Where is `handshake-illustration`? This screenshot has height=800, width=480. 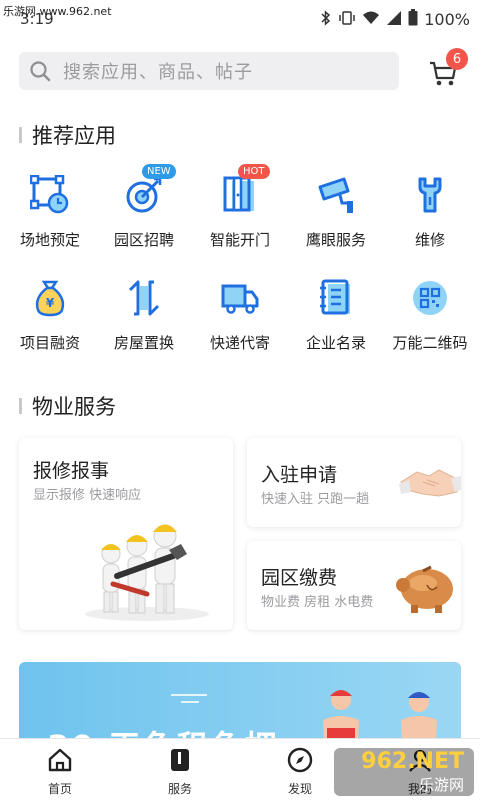 handshake-illustration is located at coordinates (430, 484).